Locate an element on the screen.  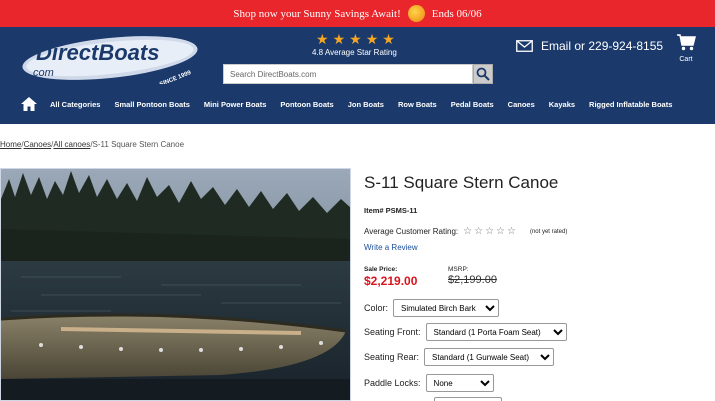
site-rating-text: 4.8 Average Star Rating is located at coordinates (354, 52).